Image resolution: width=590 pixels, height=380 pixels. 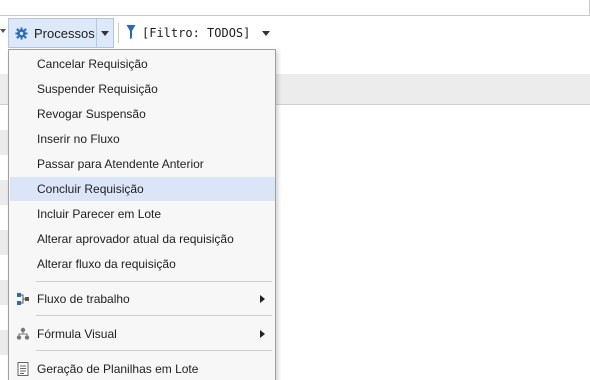 I want to click on processes-label: Processos, so click(x=64, y=33).